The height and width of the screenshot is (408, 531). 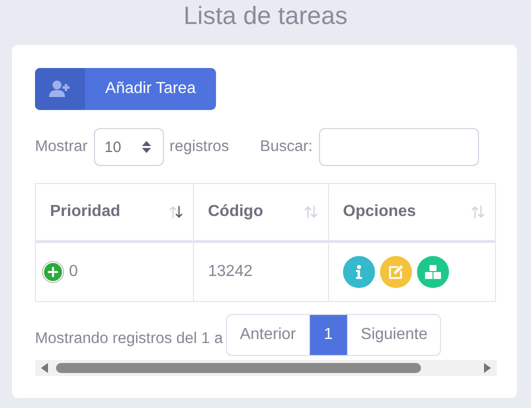 I want to click on scrollbar, so click(x=266, y=368).